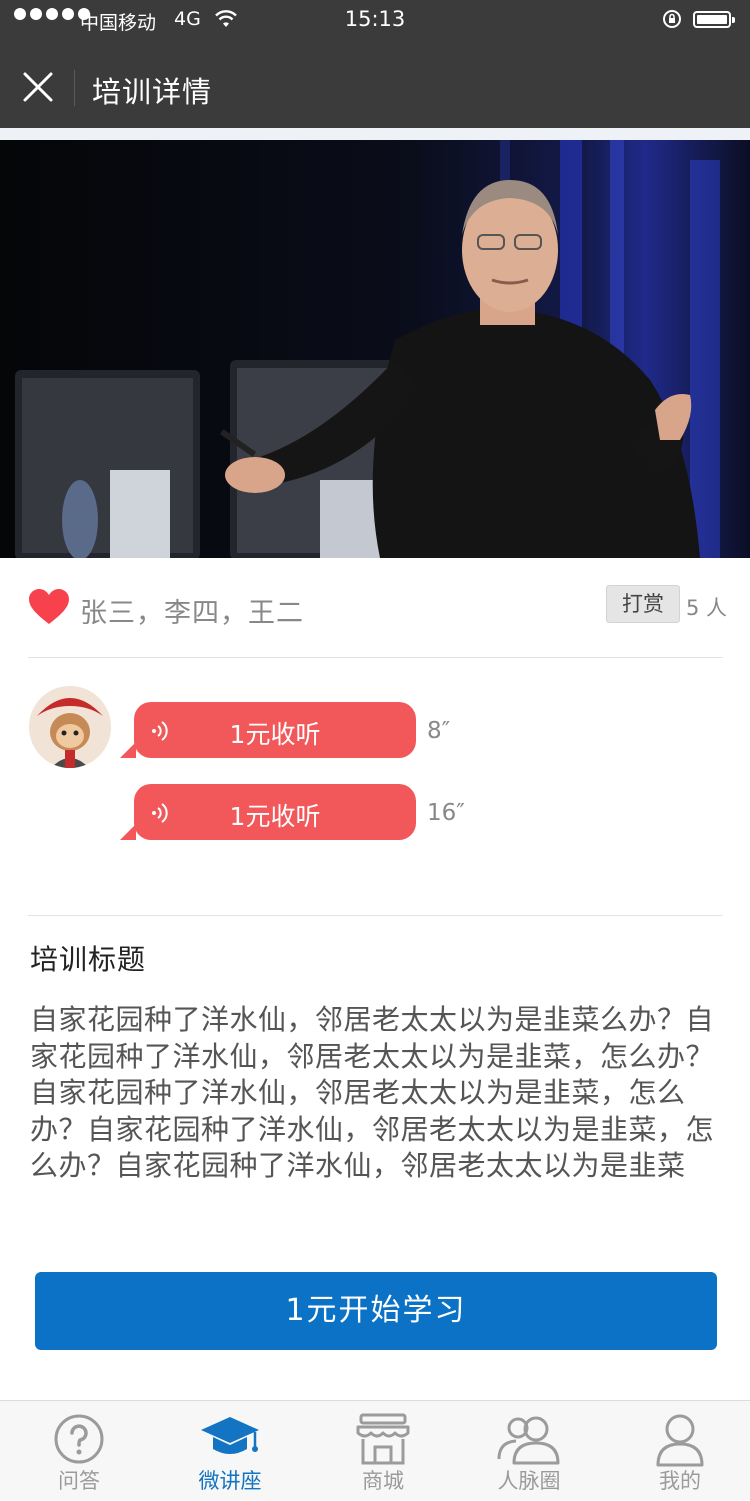  Describe the element at coordinates (49, 607) in the screenshot. I see `heart-icon` at that location.